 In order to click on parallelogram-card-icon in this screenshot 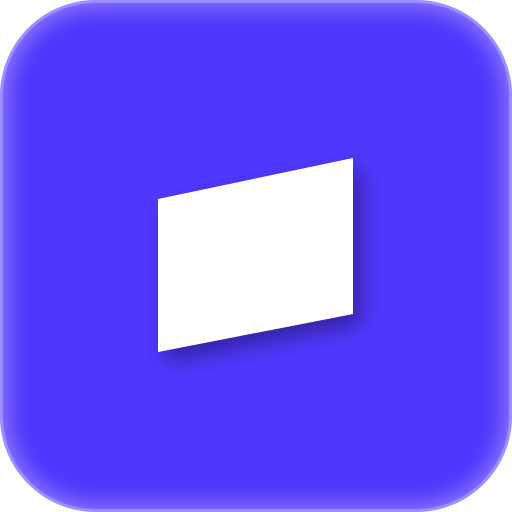, I will do `click(255, 255)`.